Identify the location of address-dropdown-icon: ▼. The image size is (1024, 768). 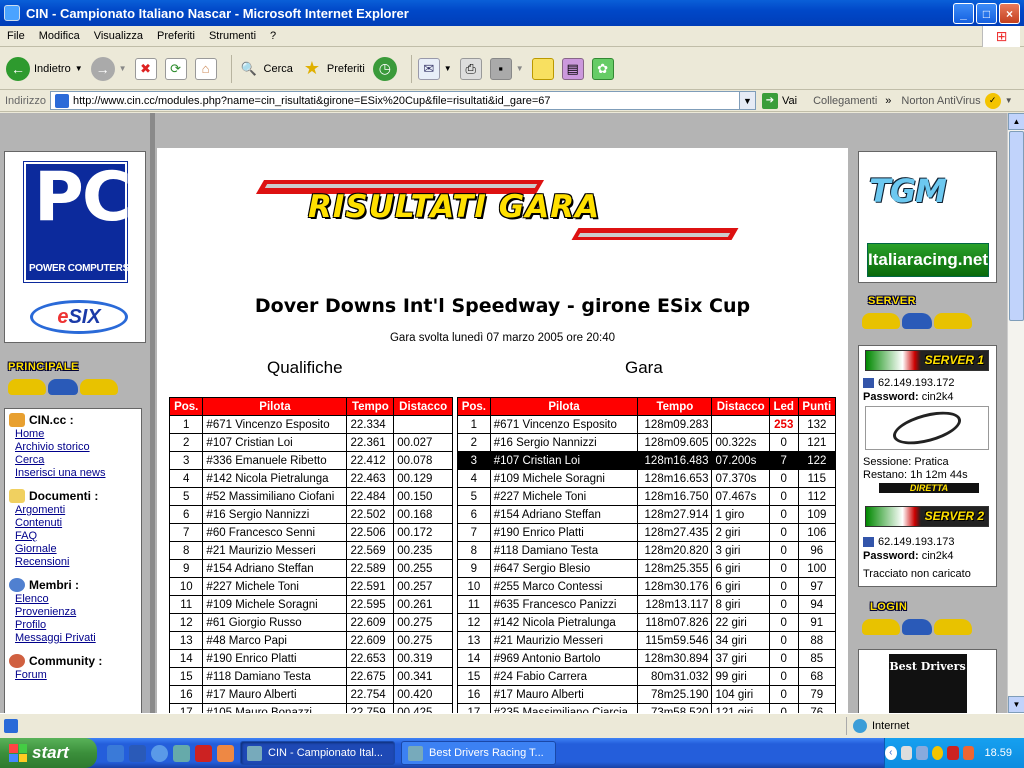
(747, 100).